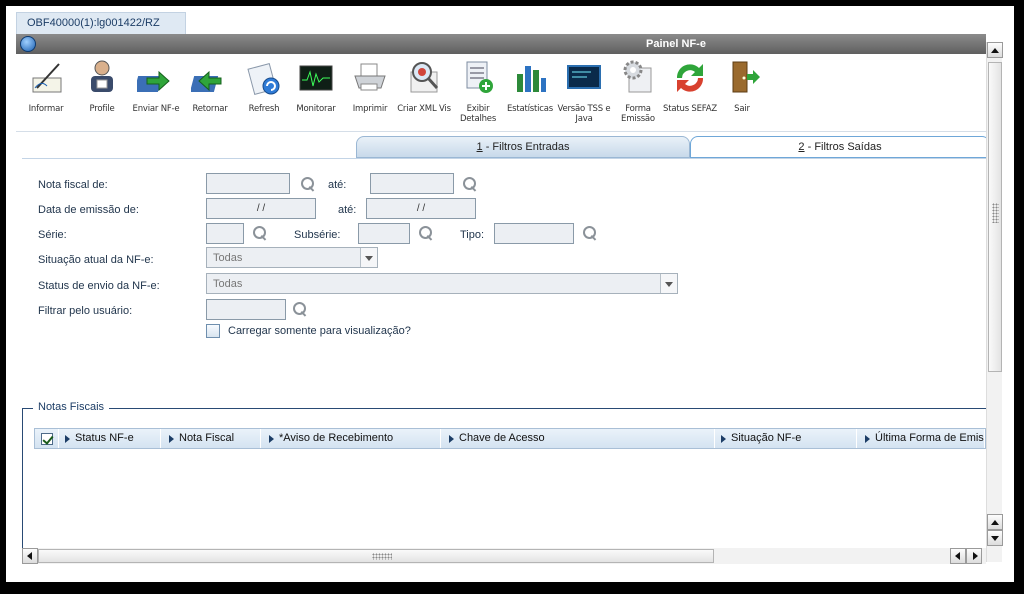 The image size is (1024, 594). I want to click on retornar-button: Retornar, so click(210, 86).